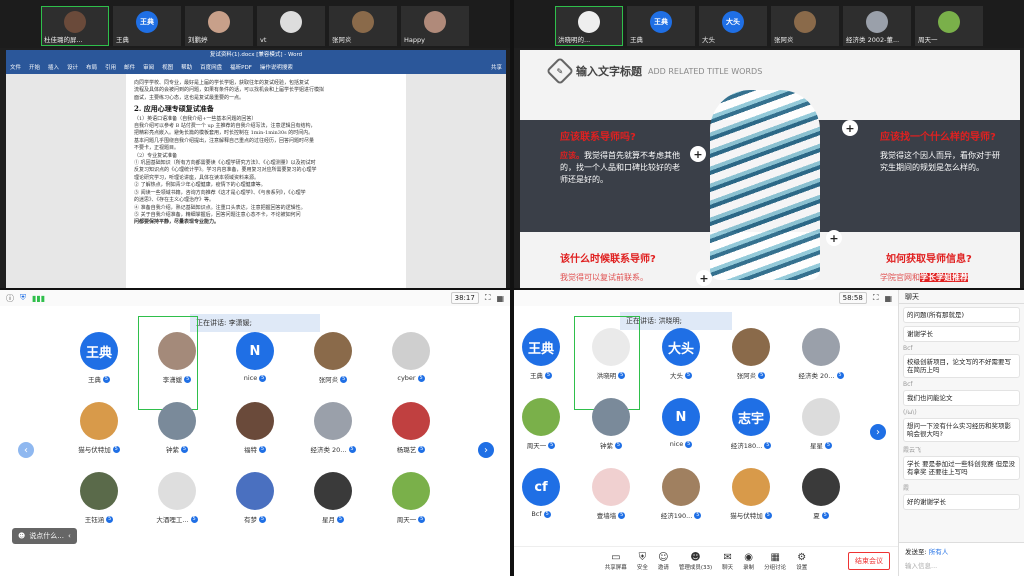  What do you see at coordinates (23, 298) in the screenshot?
I see `shield-icon: ⛨` at bounding box center [23, 298].